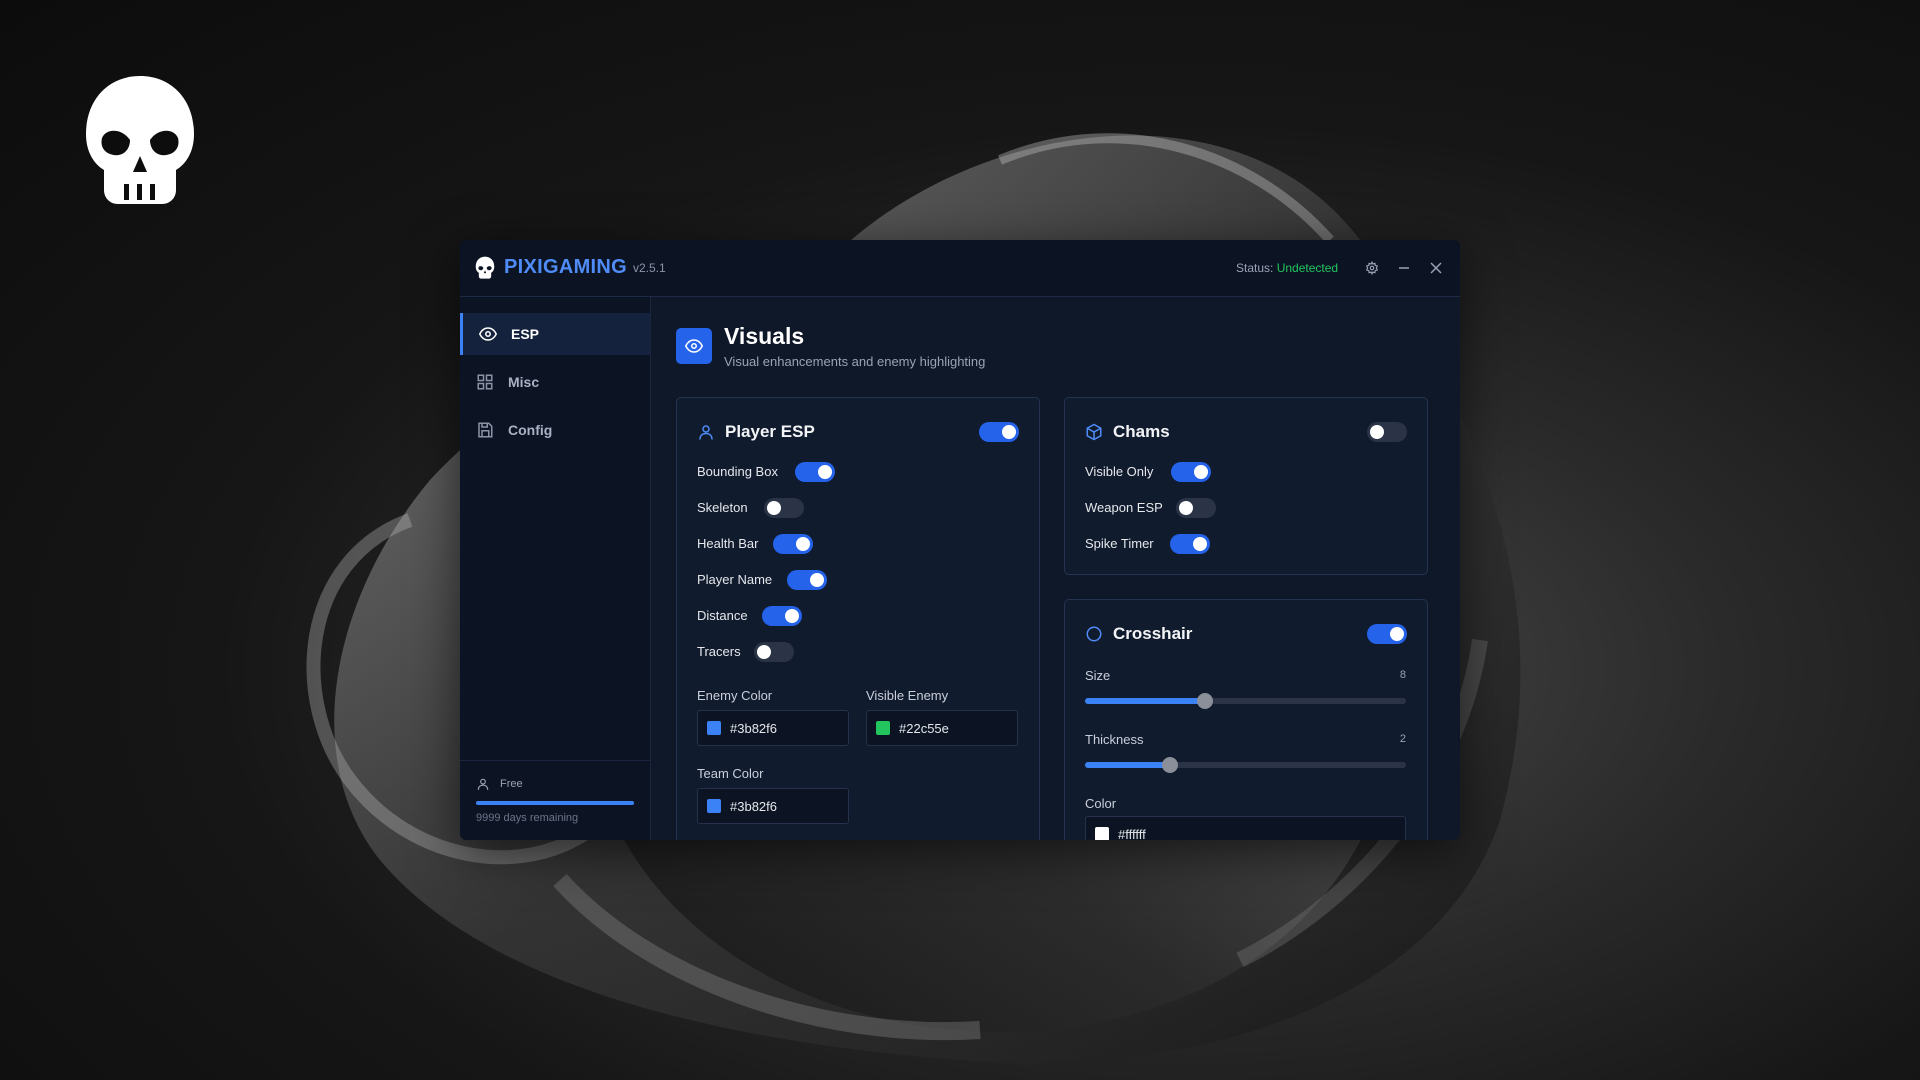  What do you see at coordinates (485, 267) in the screenshot?
I see `skull-logo-icon` at bounding box center [485, 267].